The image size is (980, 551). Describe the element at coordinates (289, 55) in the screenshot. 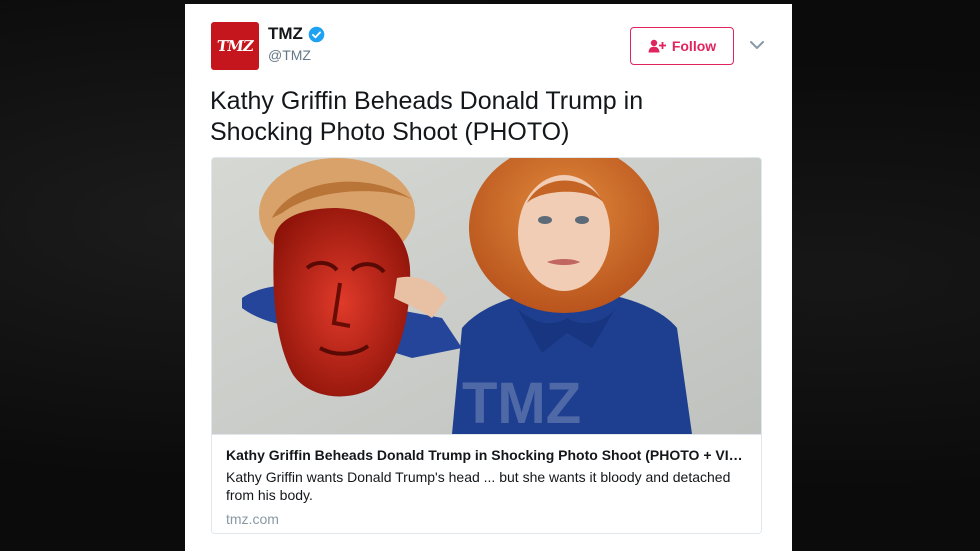

I see `account-handle: @TMZ` at that location.